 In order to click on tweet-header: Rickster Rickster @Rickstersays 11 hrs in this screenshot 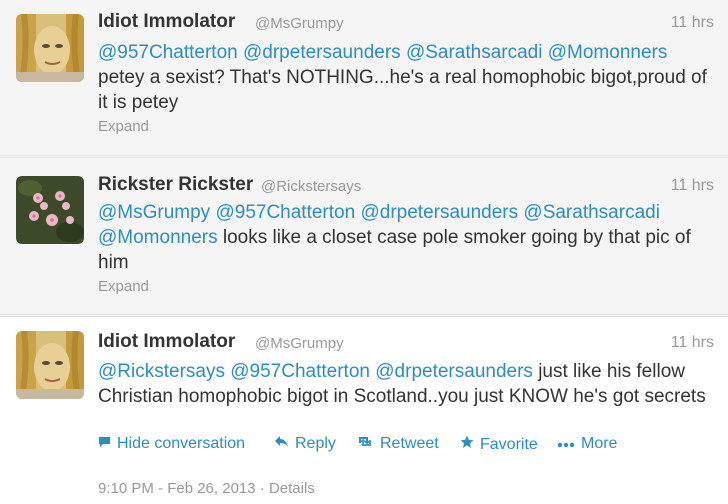, I will do `click(406, 186)`.